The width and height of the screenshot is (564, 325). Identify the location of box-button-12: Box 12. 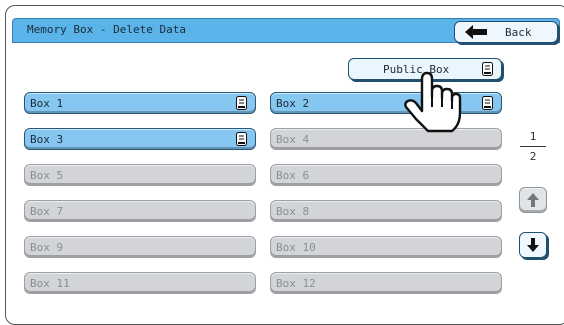
(386, 283).